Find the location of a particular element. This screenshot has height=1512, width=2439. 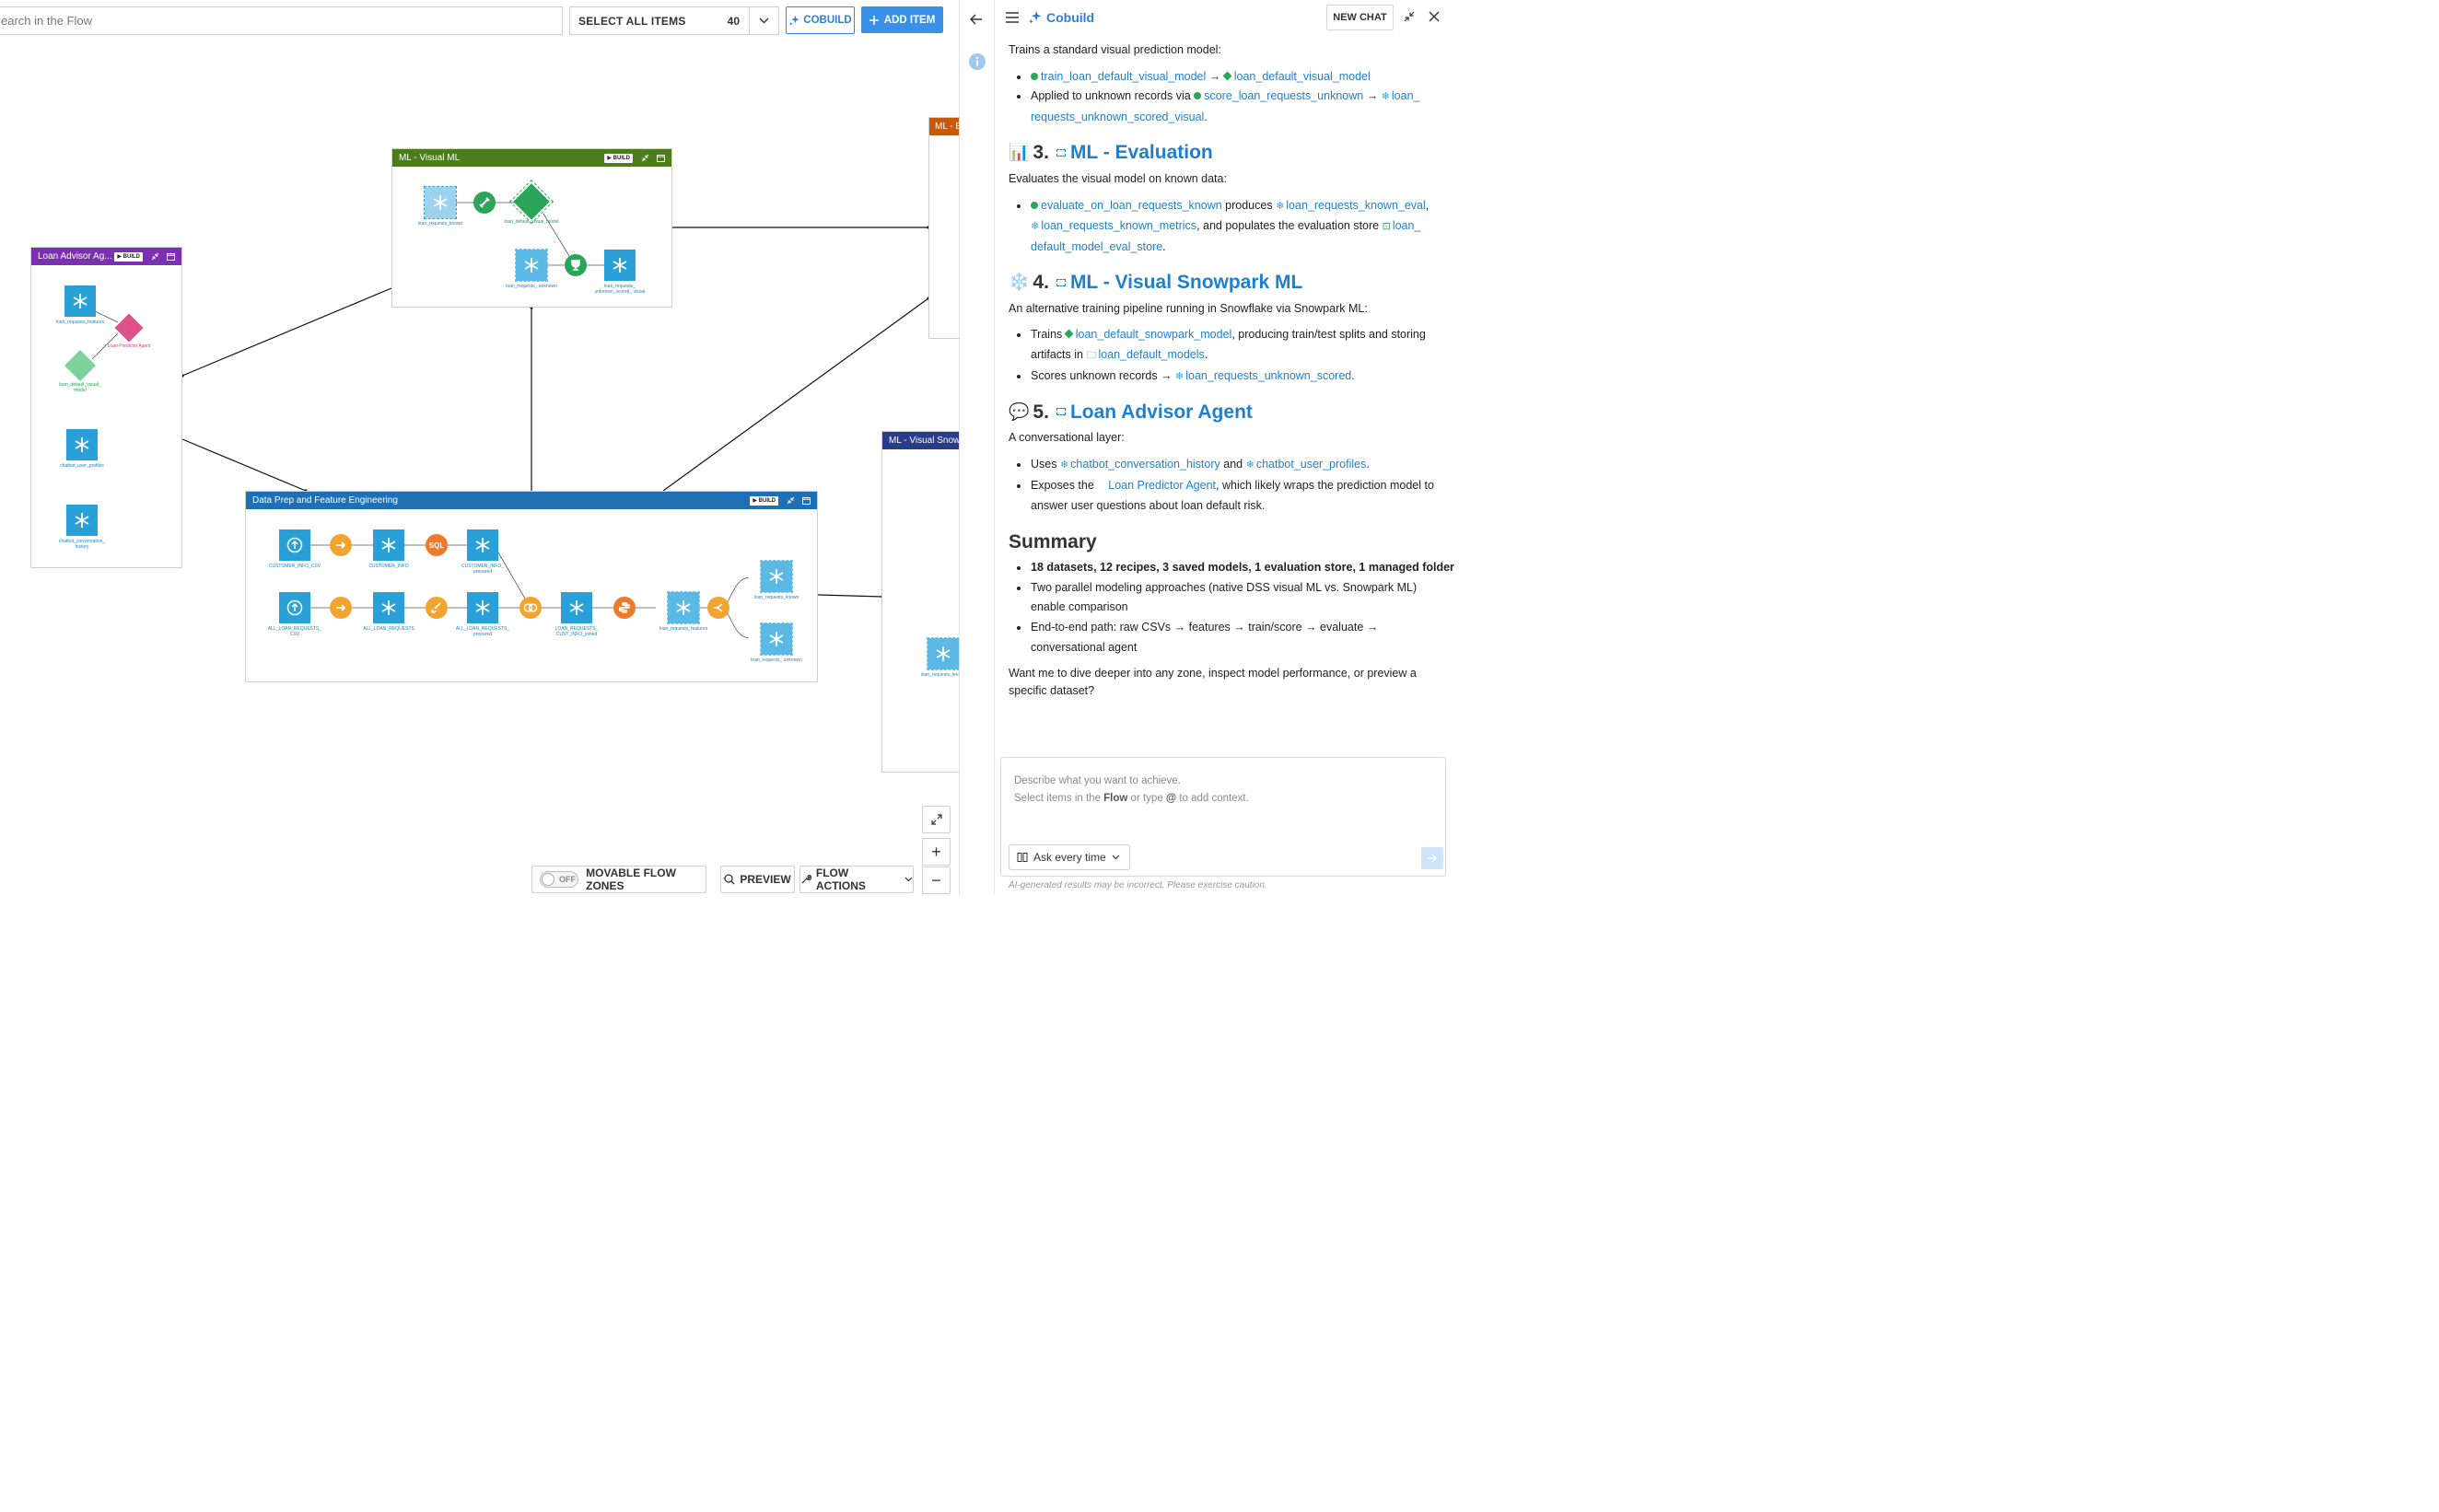

score-recipe-icon is located at coordinates (576, 265).